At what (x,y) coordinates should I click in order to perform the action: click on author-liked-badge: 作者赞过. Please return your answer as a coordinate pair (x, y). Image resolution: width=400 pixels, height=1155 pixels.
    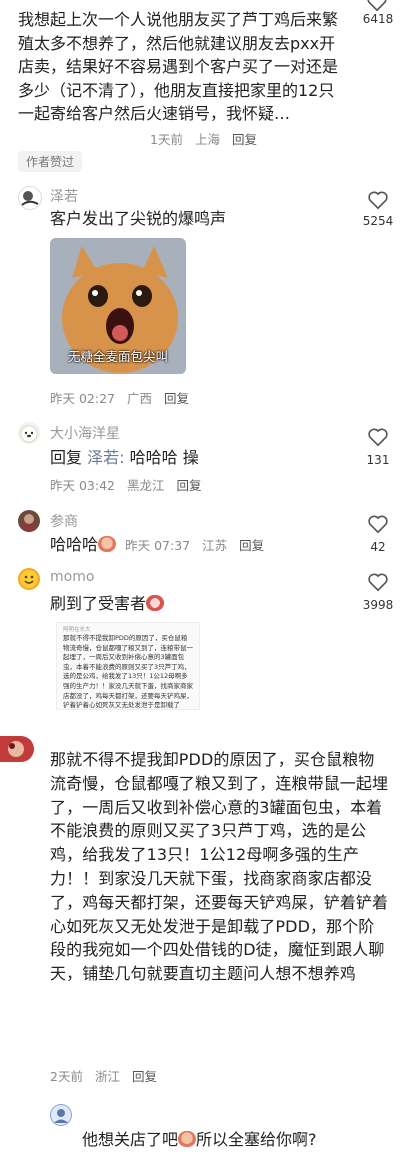
    Looking at the image, I should click on (50, 161).